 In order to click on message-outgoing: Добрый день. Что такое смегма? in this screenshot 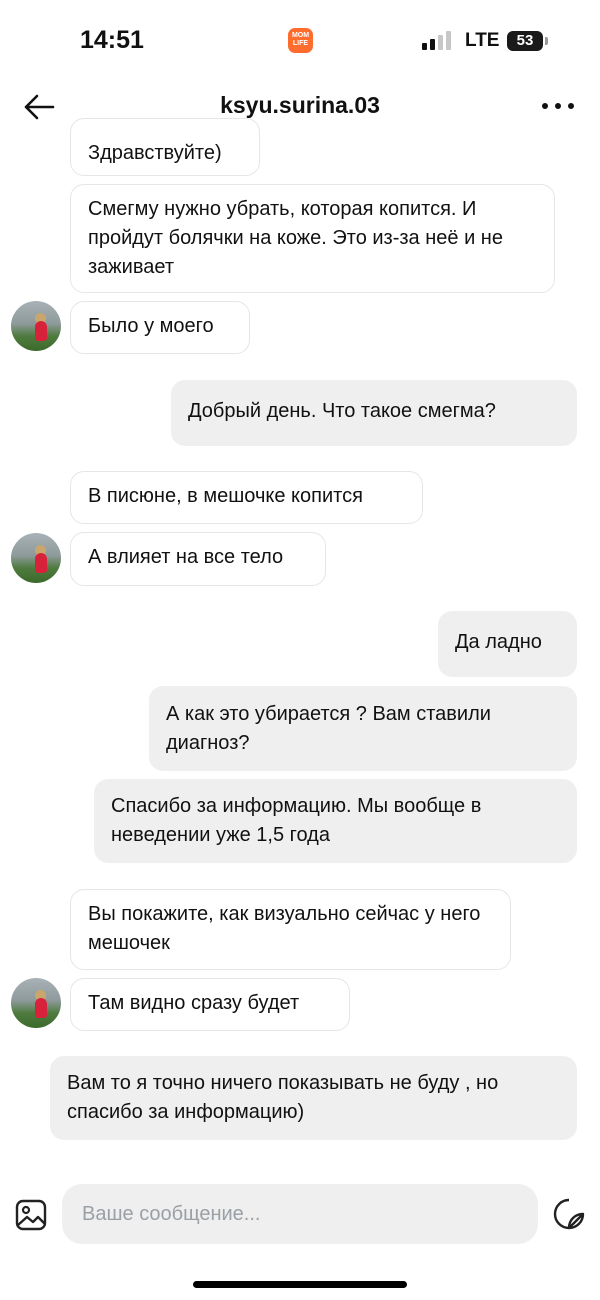, I will do `click(374, 413)`.